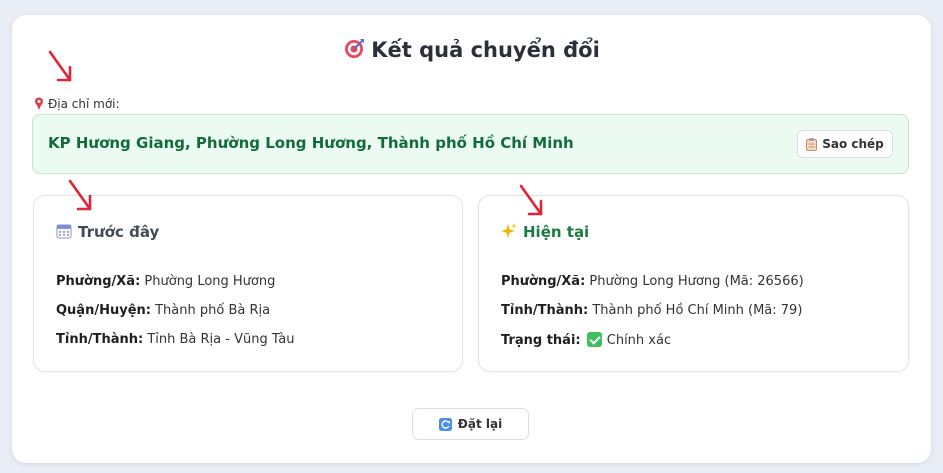  What do you see at coordinates (652, 281) in the screenshot?
I see `current-ward-row: Phường/Xã: Phường Long Hương (Mã: 26566)` at bounding box center [652, 281].